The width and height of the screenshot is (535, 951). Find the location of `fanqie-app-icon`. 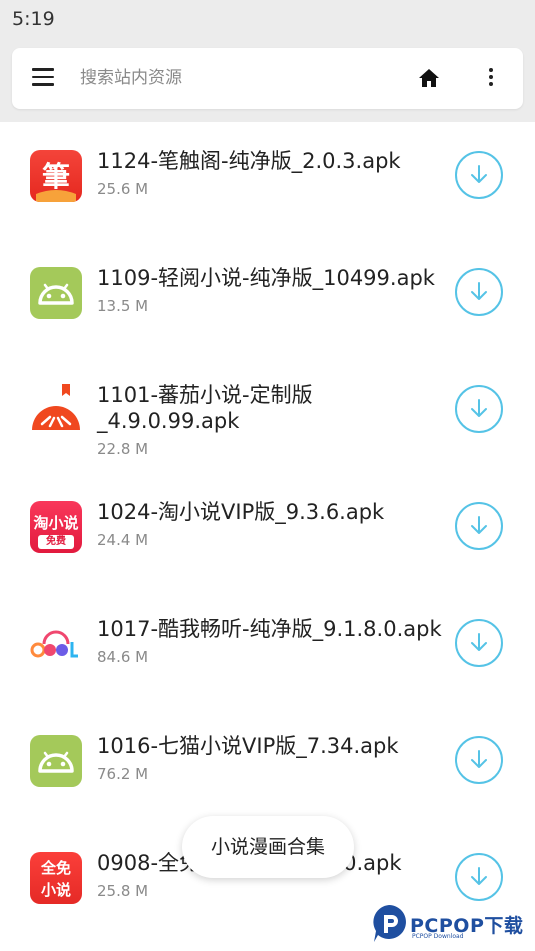

fanqie-app-icon is located at coordinates (56, 410).